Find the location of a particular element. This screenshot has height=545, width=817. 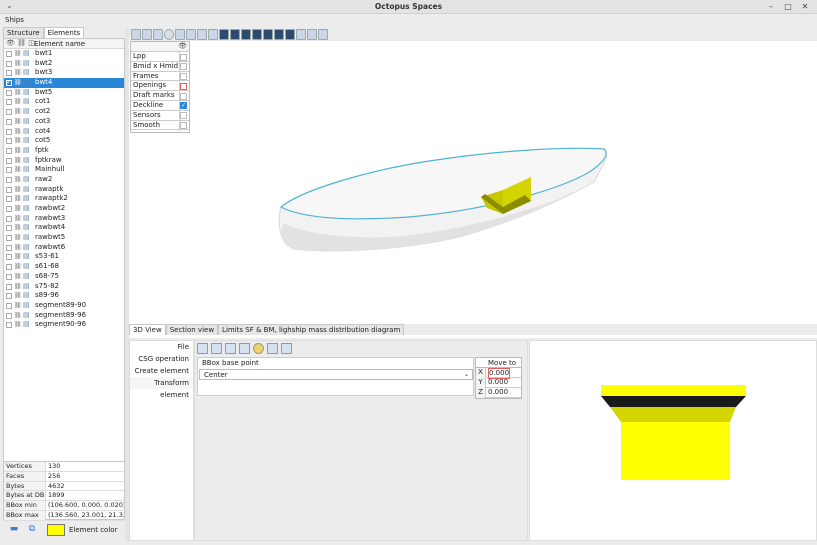

tree-row: ⛓ ▤ s68-75 is located at coordinates (64, 277).